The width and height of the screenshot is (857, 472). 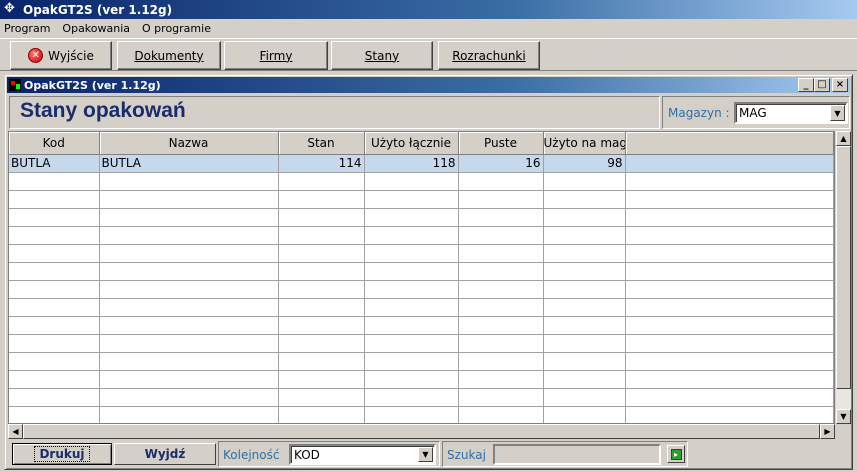 What do you see at coordinates (382, 55) in the screenshot?
I see `stock-button: Stany` at bounding box center [382, 55].